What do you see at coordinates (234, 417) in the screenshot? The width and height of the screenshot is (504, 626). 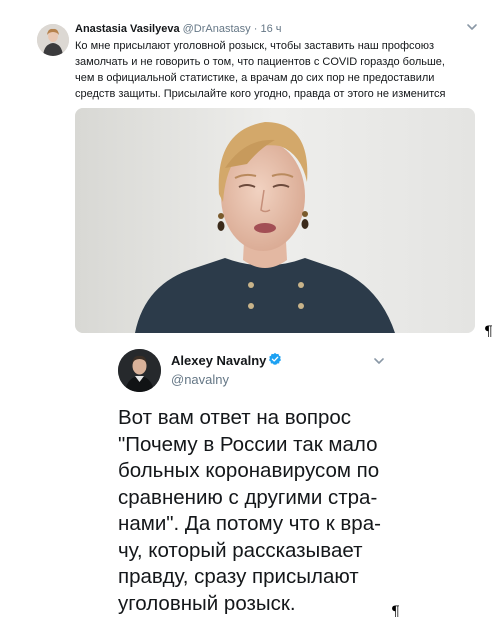 I see `tweet-text-line: Вот вам ответ на вопрос` at bounding box center [234, 417].